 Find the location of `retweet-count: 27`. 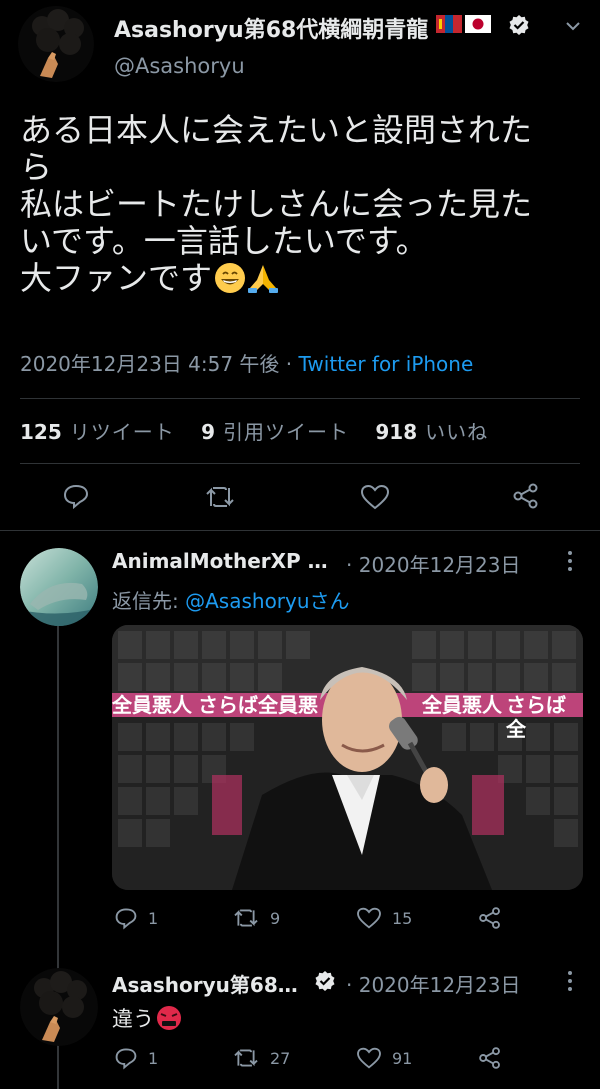

retweet-count: 27 is located at coordinates (280, 1058).